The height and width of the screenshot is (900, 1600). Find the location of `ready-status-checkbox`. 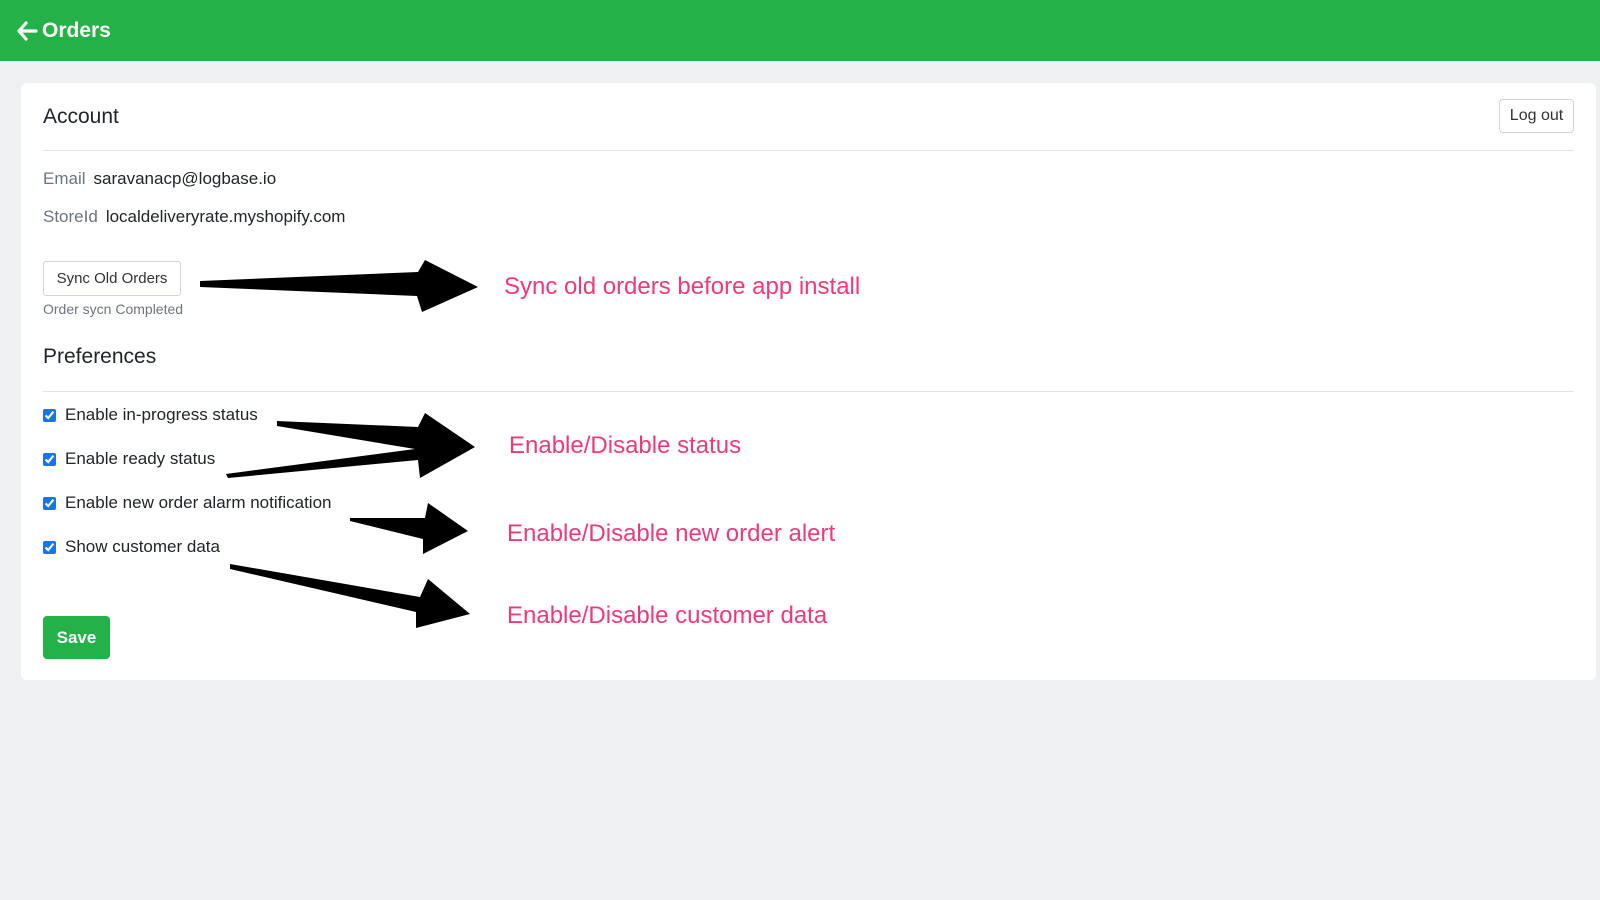

ready-status-checkbox is located at coordinates (49, 459).